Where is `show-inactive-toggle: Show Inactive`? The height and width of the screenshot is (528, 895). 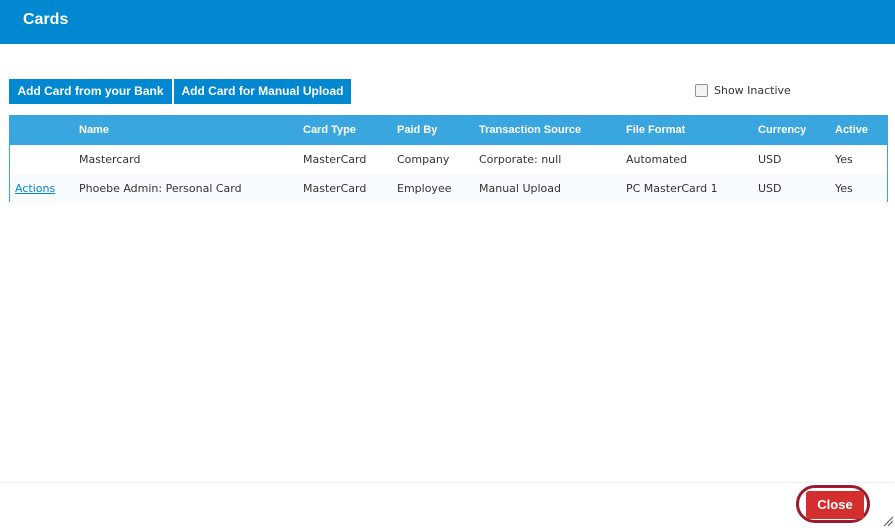 show-inactive-toggle: Show Inactive is located at coordinates (743, 90).